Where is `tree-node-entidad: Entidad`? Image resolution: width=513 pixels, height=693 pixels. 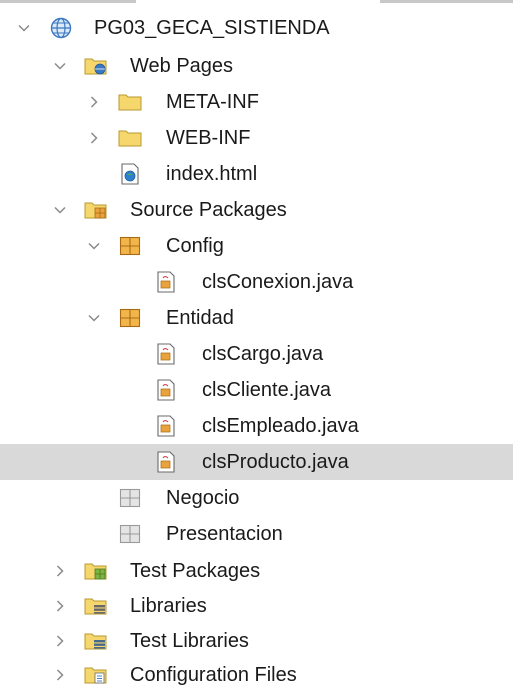 tree-node-entidad: Entidad is located at coordinates (256, 318).